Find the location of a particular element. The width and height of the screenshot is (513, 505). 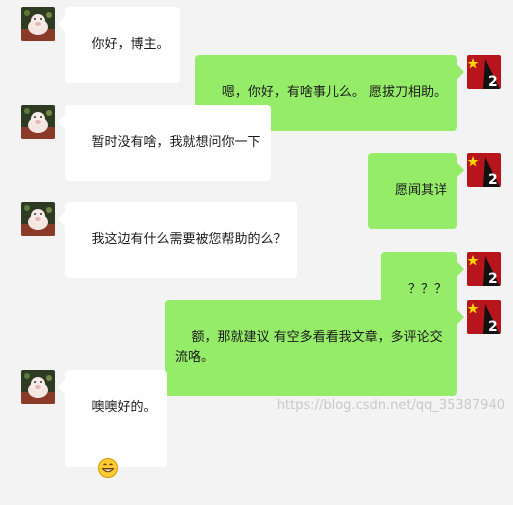

message-text: 噢噢好的。 is located at coordinates (124, 407).